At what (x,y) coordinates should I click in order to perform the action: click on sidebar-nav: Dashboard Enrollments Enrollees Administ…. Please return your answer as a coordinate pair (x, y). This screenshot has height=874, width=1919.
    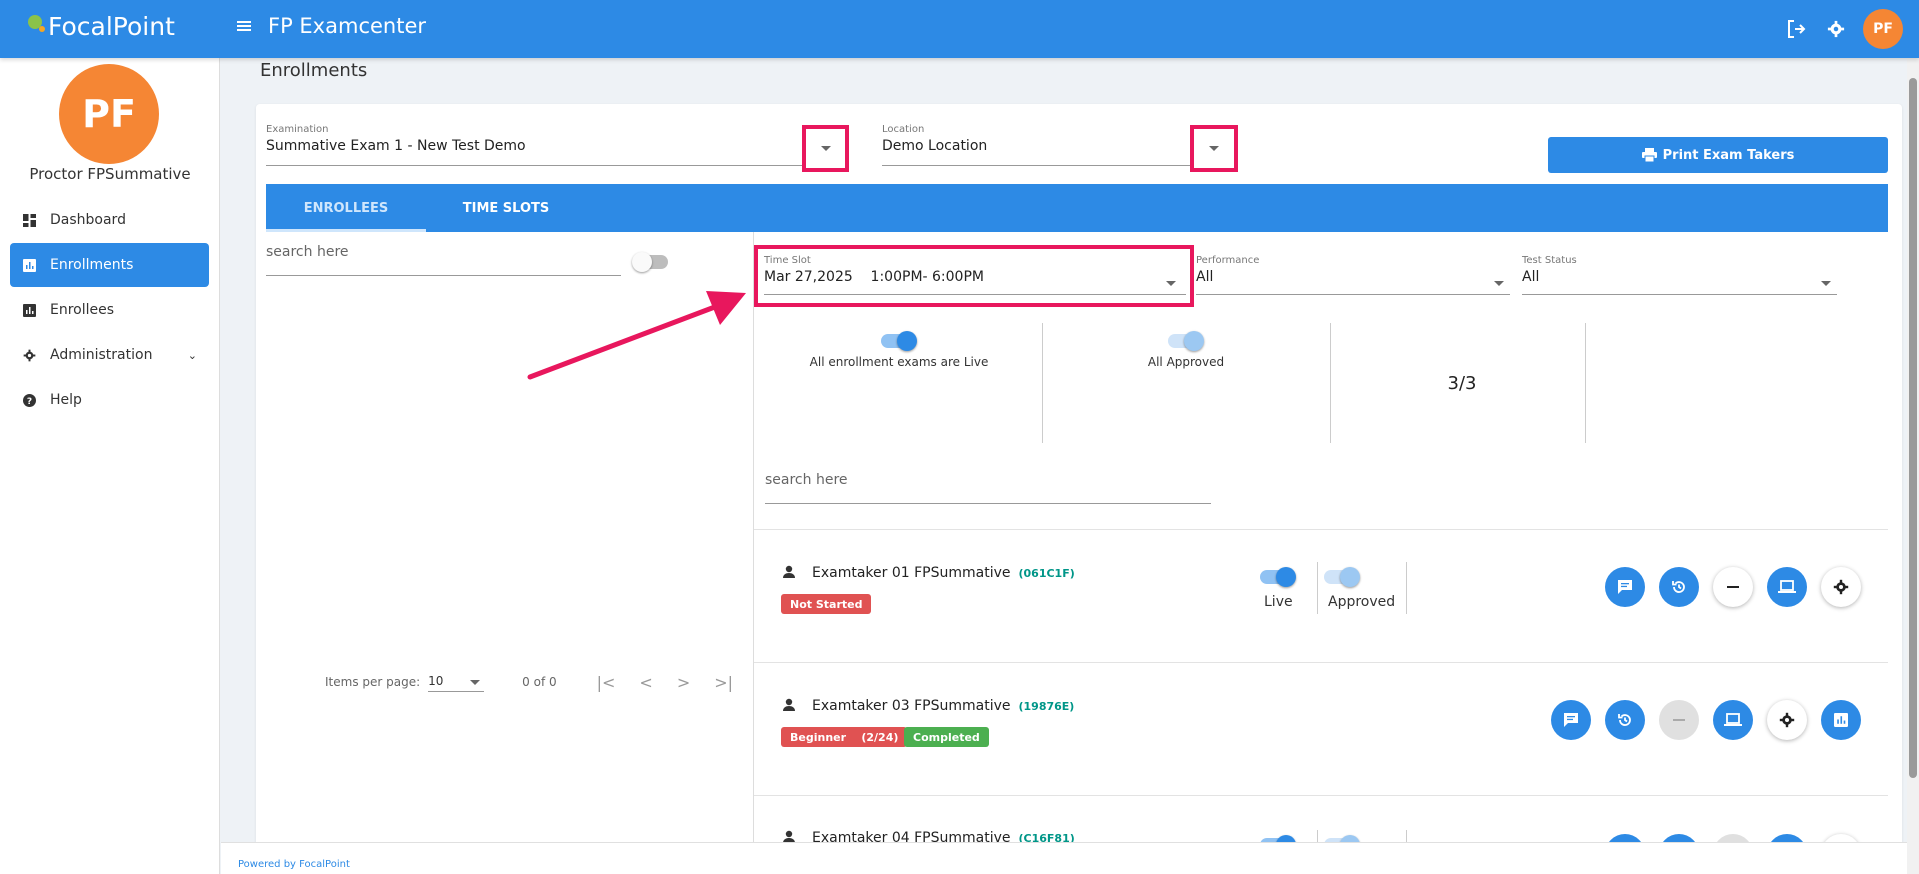
    Looking at the image, I should click on (109, 310).